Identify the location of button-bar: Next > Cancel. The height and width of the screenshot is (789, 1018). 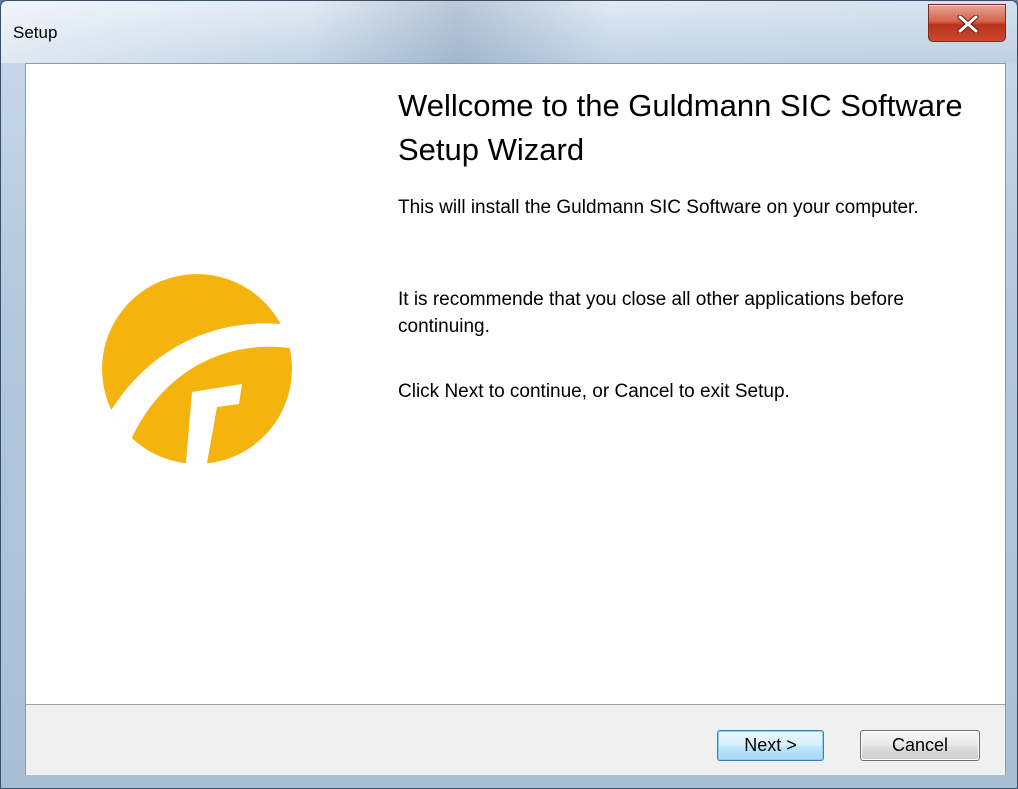
(515, 739).